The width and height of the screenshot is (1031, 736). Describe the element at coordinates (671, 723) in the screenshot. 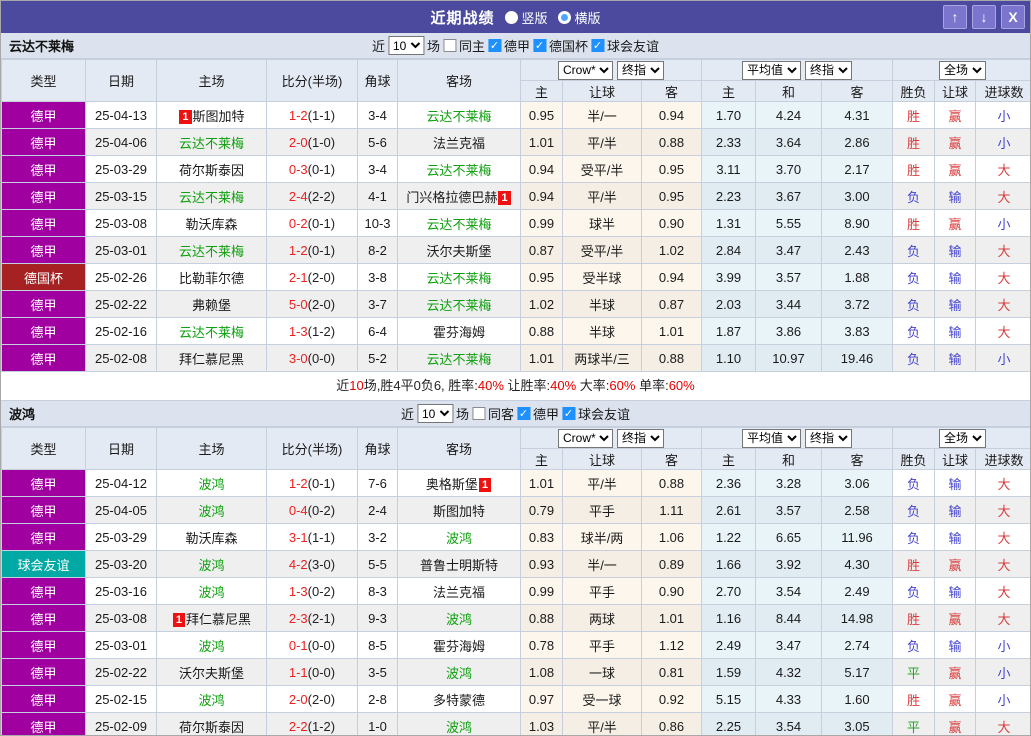

I see `handicap-away-odds: 0.86` at that location.